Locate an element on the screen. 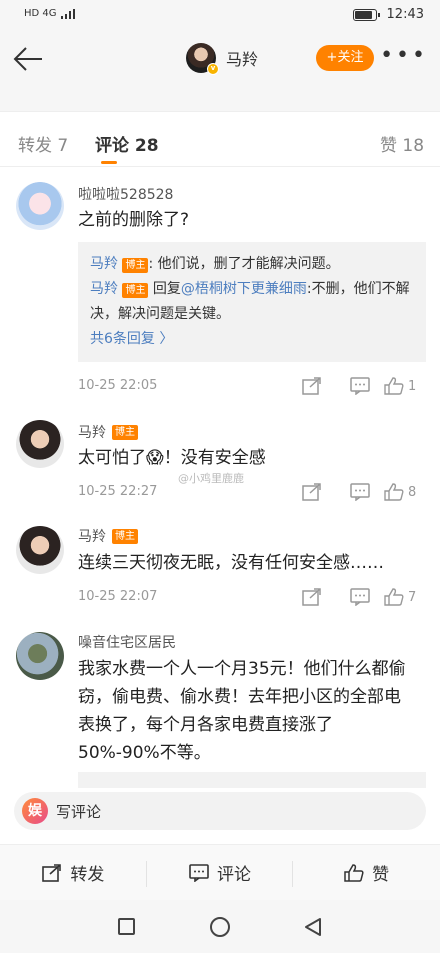  battery-icon is located at coordinates (366, 14).